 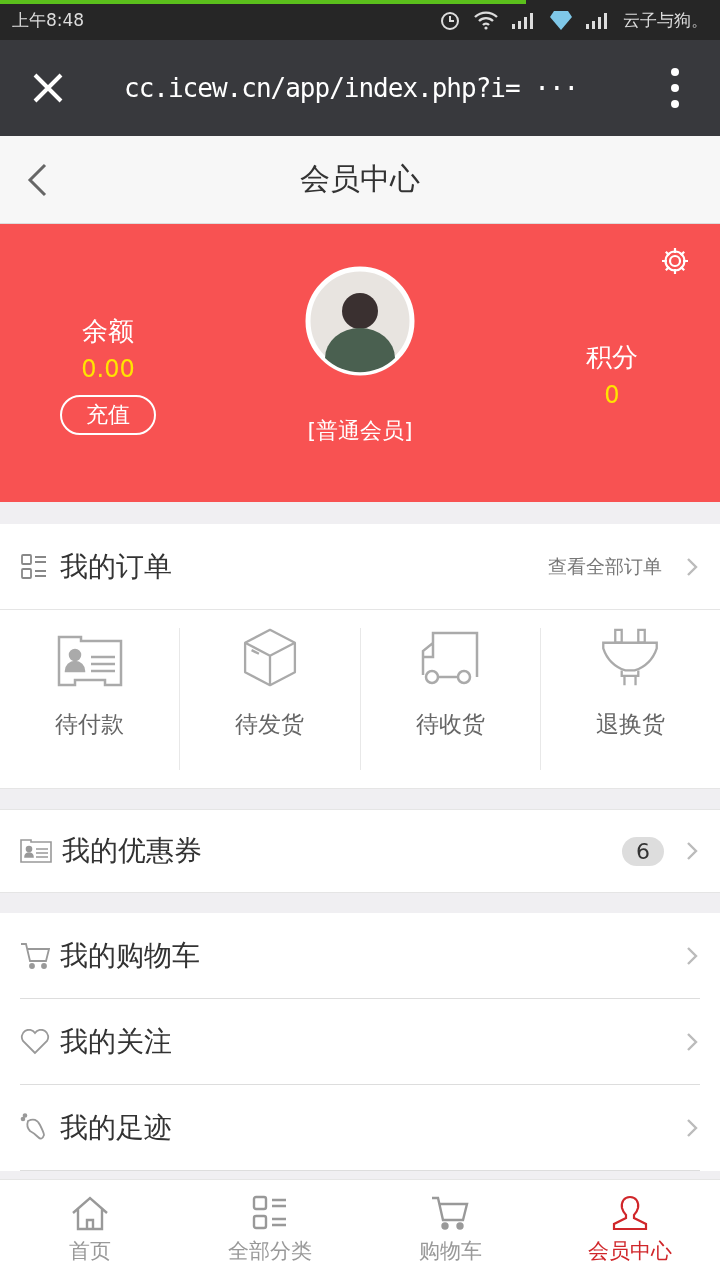 What do you see at coordinates (130, 955) in the screenshot?
I see `menu-item-label: 我的购物车` at bounding box center [130, 955].